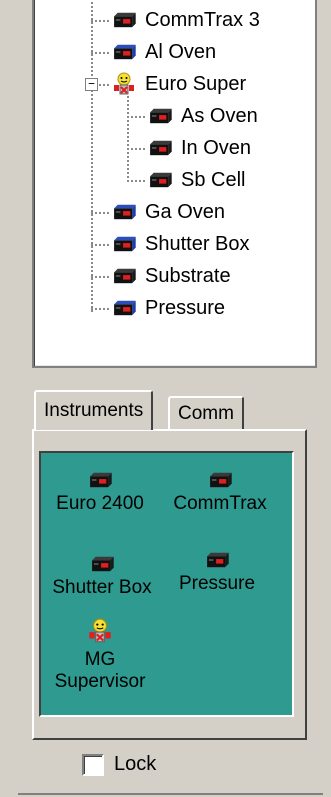 The height and width of the screenshot is (797, 331). I want to click on instrument-euro-2400: Euro 2400, so click(100, 489).